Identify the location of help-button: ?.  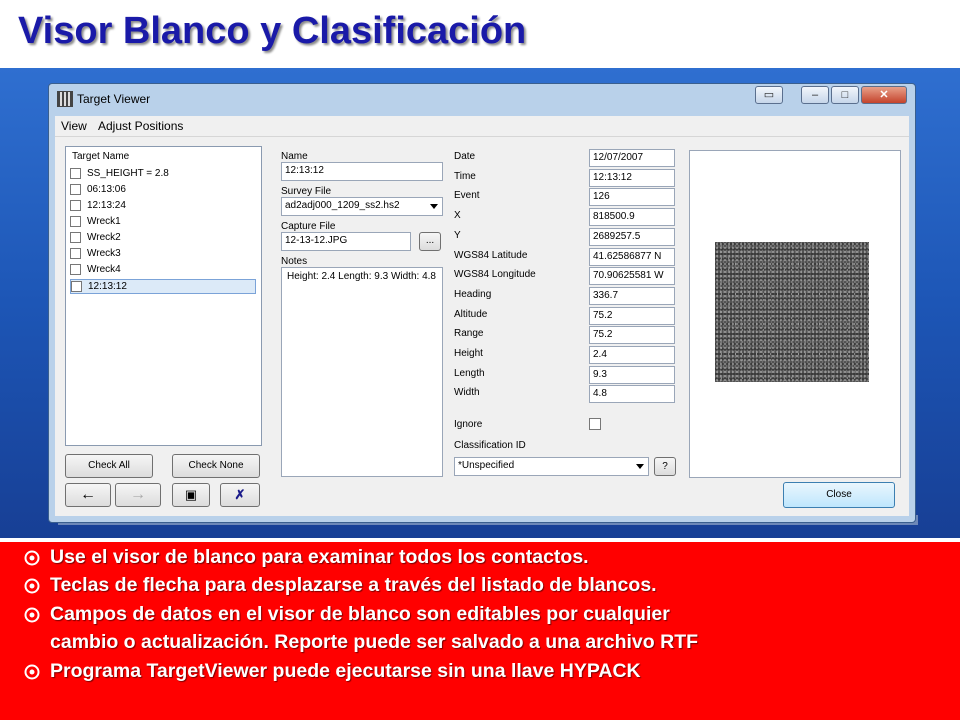
(665, 466).